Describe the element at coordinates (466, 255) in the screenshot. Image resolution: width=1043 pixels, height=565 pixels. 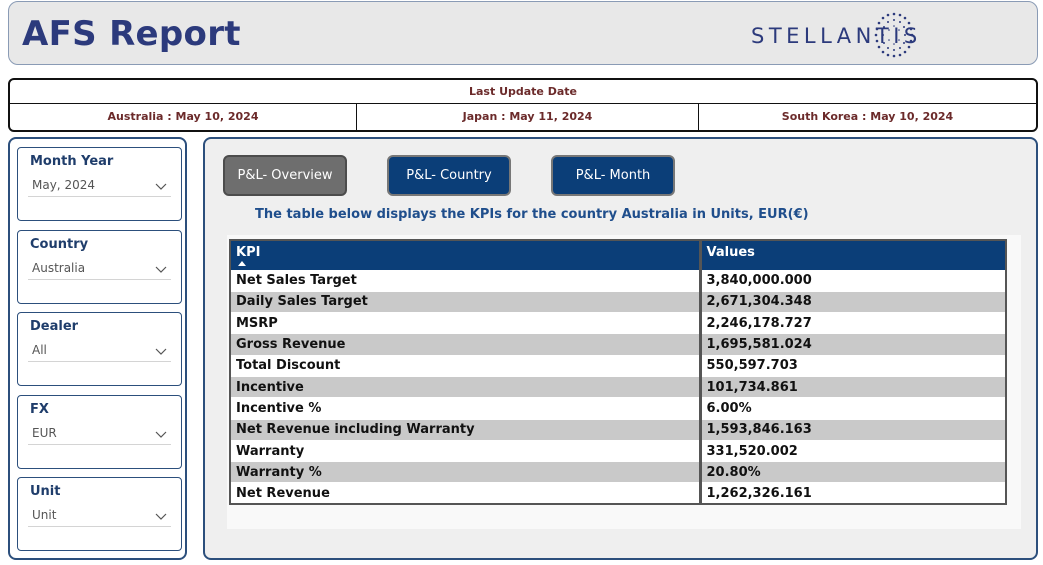
I see `column-header-kpi: KPI` at that location.